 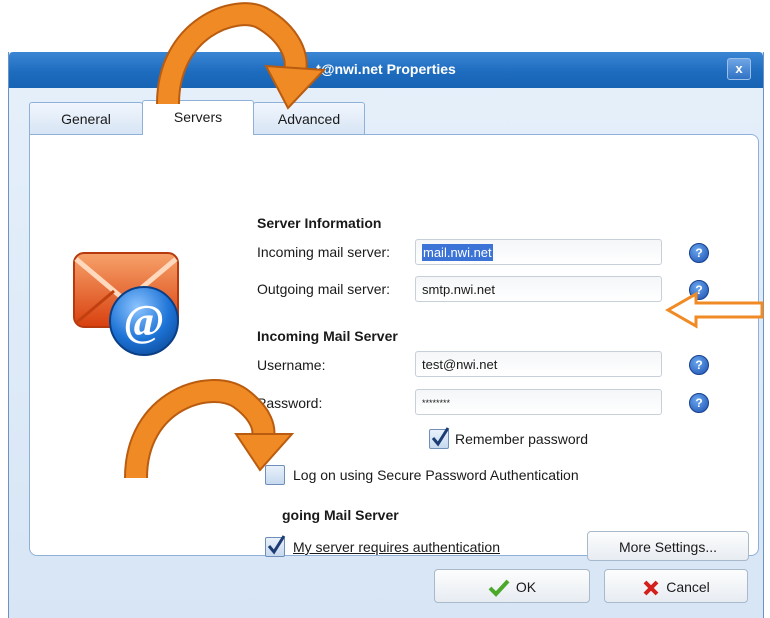 I want to click on incoming-server-field: mail.nwi.net, so click(x=538, y=252).